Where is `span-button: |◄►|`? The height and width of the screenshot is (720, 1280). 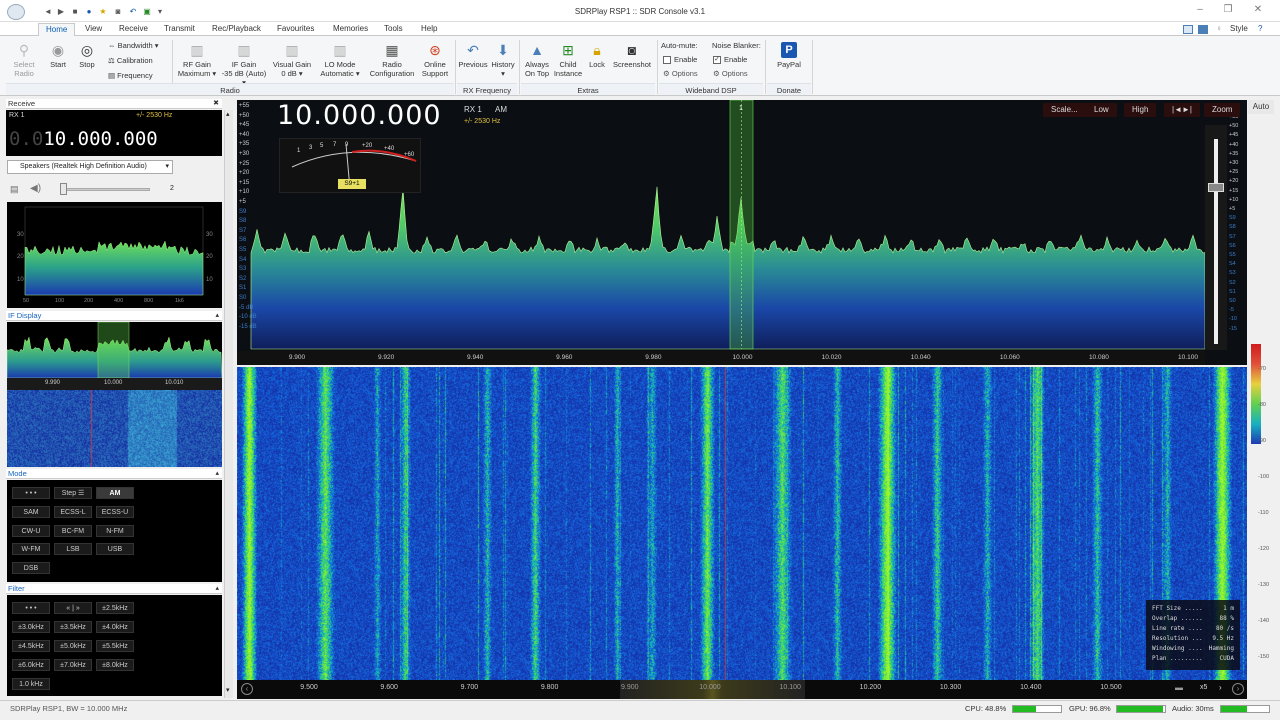 span-button: |◄►| is located at coordinates (1182, 110).